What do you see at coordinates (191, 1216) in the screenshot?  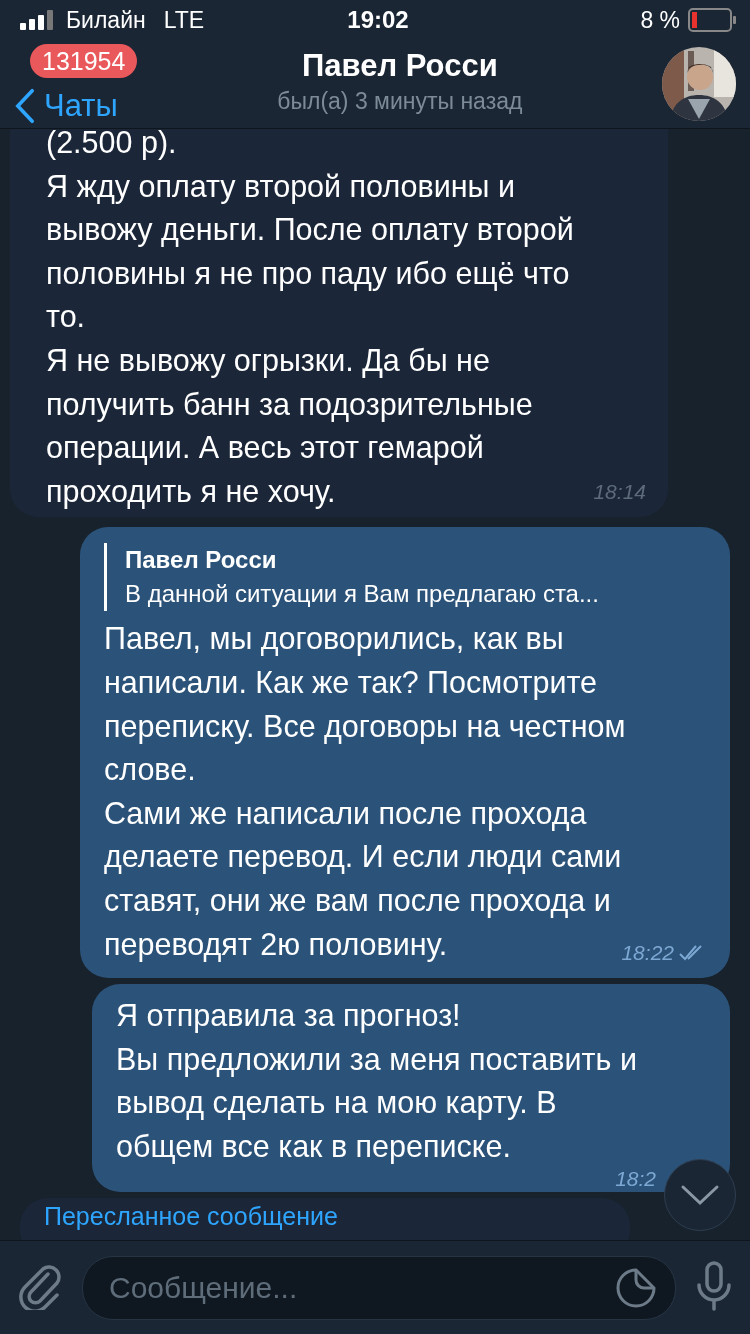 I see `forwarded-label: Пересланное сообщение` at bounding box center [191, 1216].